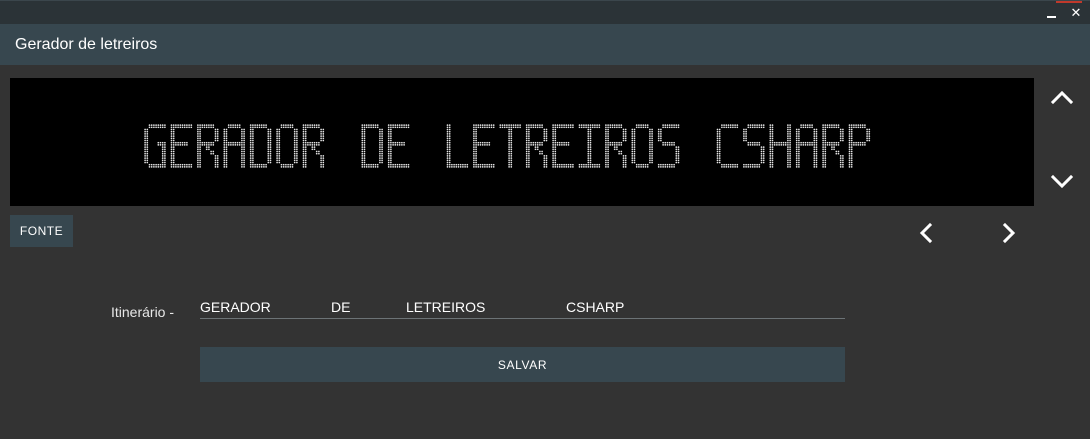 The height and width of the screenshot is (439, 1090). Describe the element at coordinates (1062, 97) in the screenshot. I see `scroll-up-button` at that location.